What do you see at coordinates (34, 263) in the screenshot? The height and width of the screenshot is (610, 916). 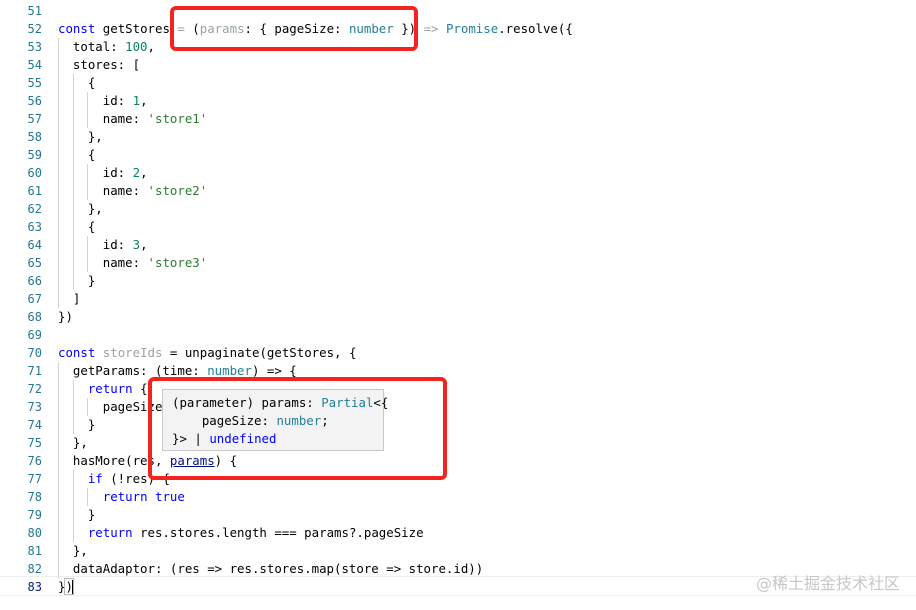 I see `line-number: 65` at bounding box center [34, 263].